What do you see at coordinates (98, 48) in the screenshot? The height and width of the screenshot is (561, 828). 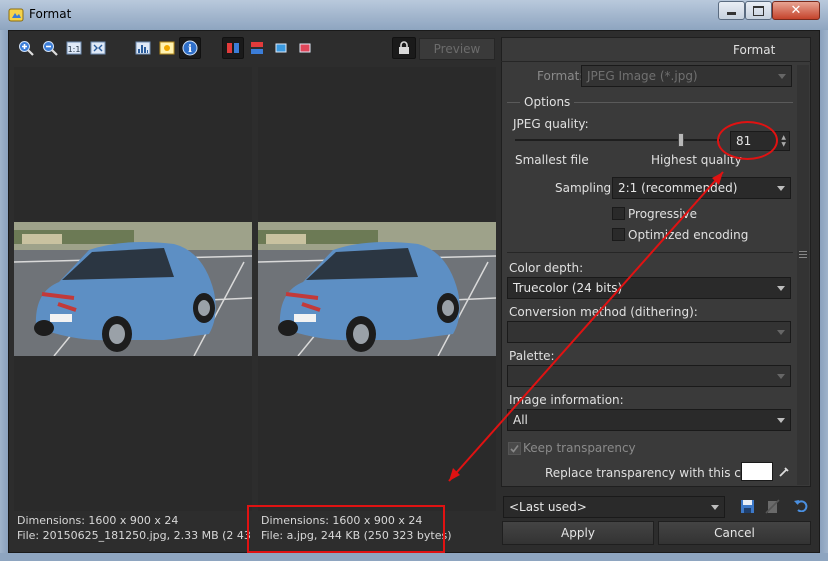 I see `fit-to-window-icon` at bounding box center [98, 48].